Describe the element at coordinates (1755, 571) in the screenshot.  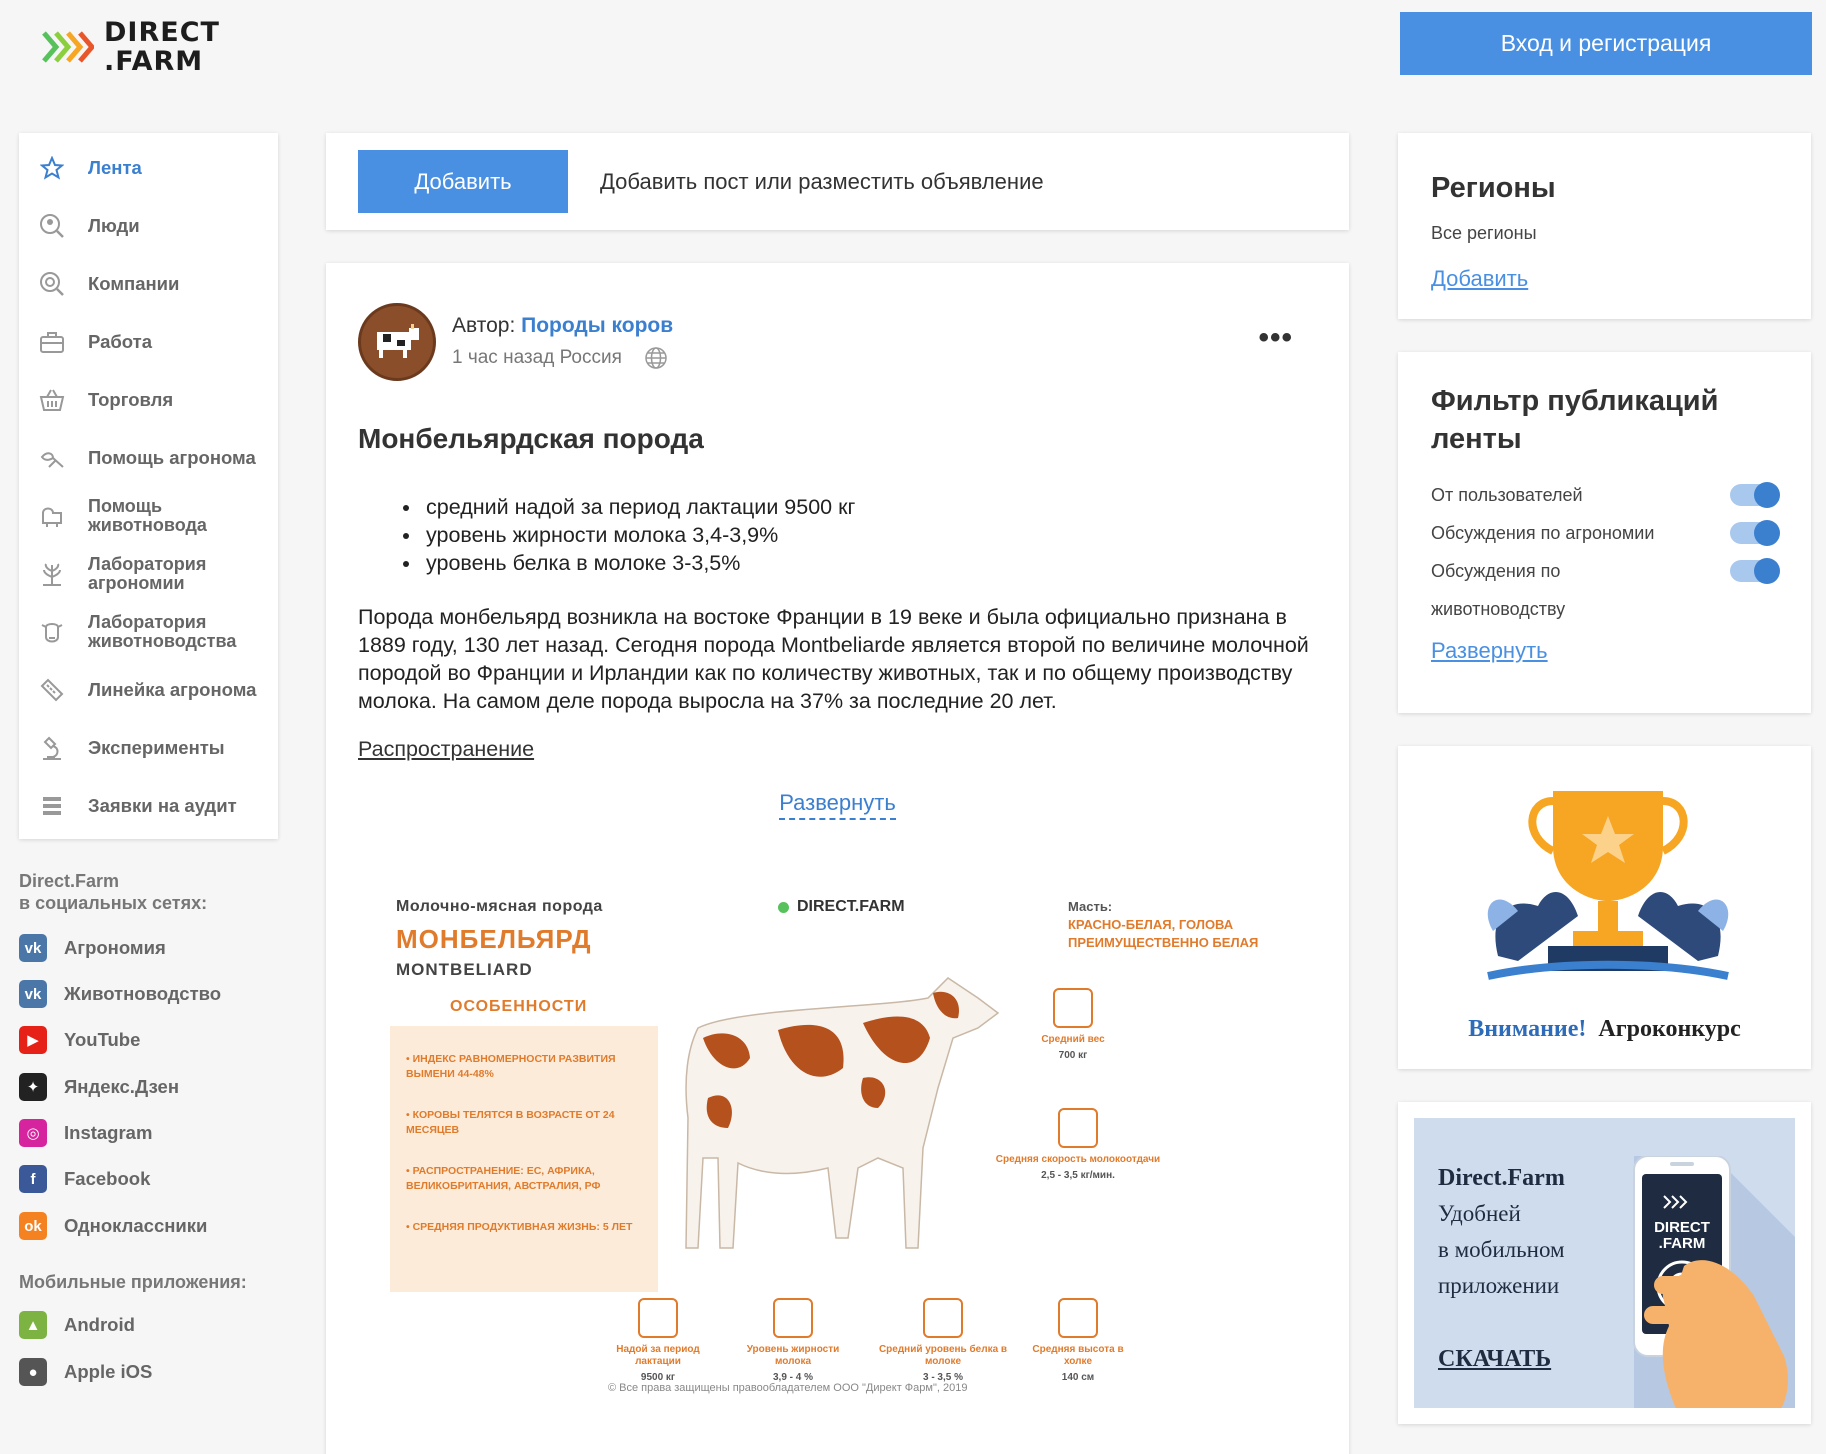
I see `toggle-livestock` at that location.